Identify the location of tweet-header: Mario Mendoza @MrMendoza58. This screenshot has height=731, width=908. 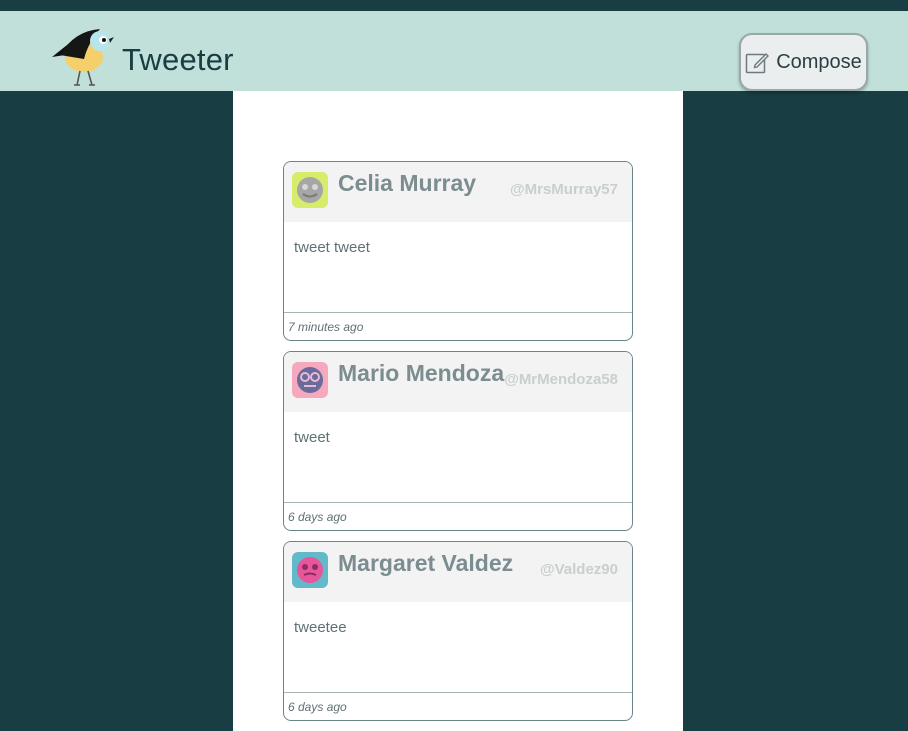
(458, 382).